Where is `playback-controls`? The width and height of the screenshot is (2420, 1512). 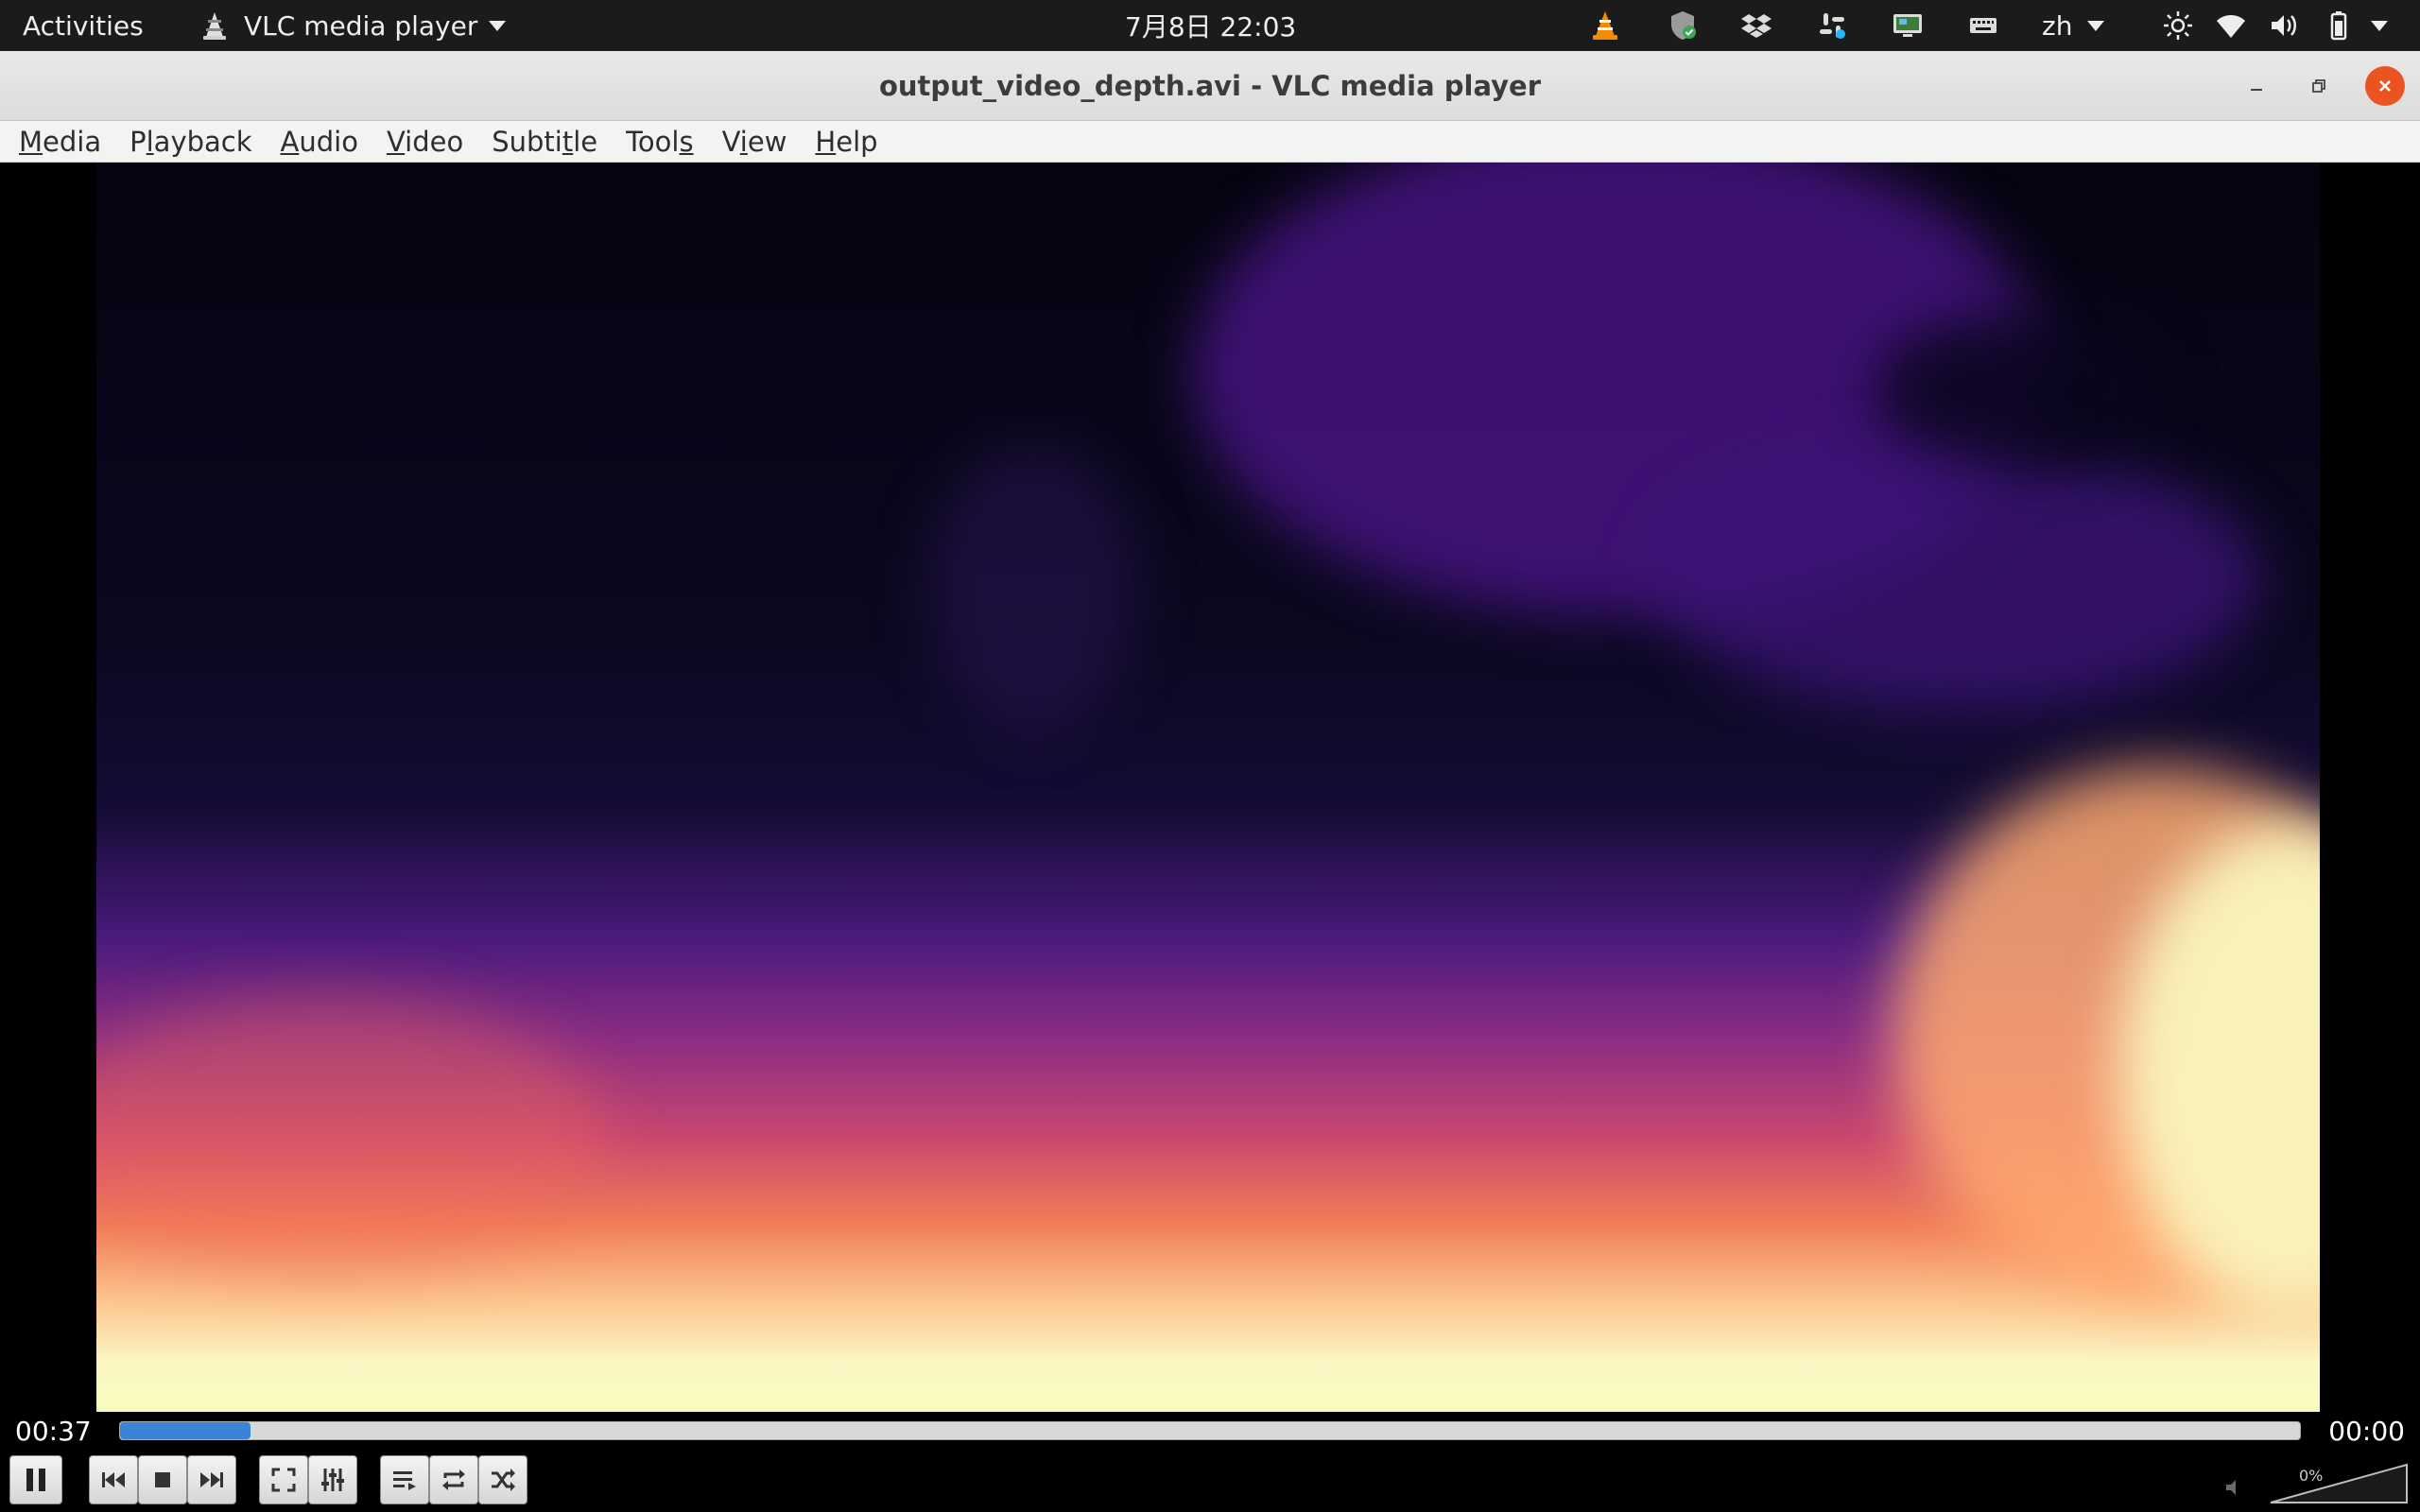
playback-controls is located at coordinates (1210, 1479).